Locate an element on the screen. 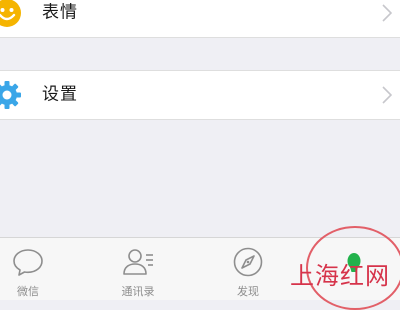 The width and height of the screenshot is (400, 310). menu-item-emoji: 表情 is located at coordinates (200, 19).